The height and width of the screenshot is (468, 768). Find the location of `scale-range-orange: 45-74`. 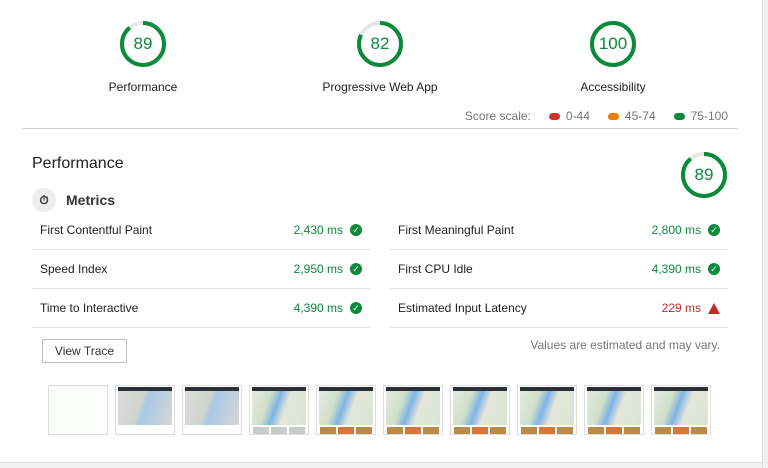

scale-range-orange: 45-74 is located at coordinates (631, 116).